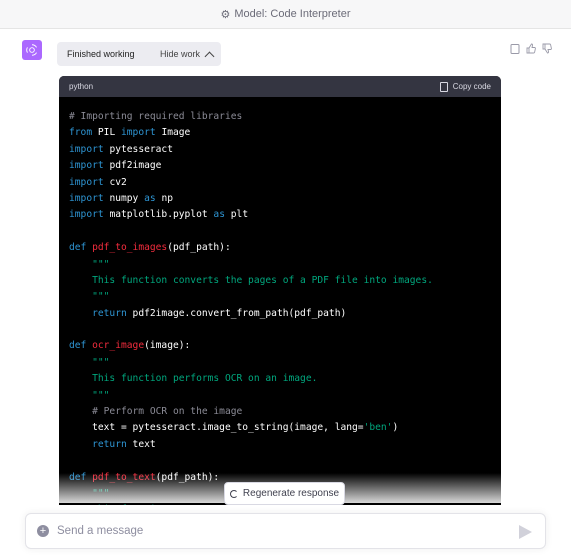 The width and height of the screenshot is (571, 560). I want to click on chevron-up-icon, so click(209, 56).